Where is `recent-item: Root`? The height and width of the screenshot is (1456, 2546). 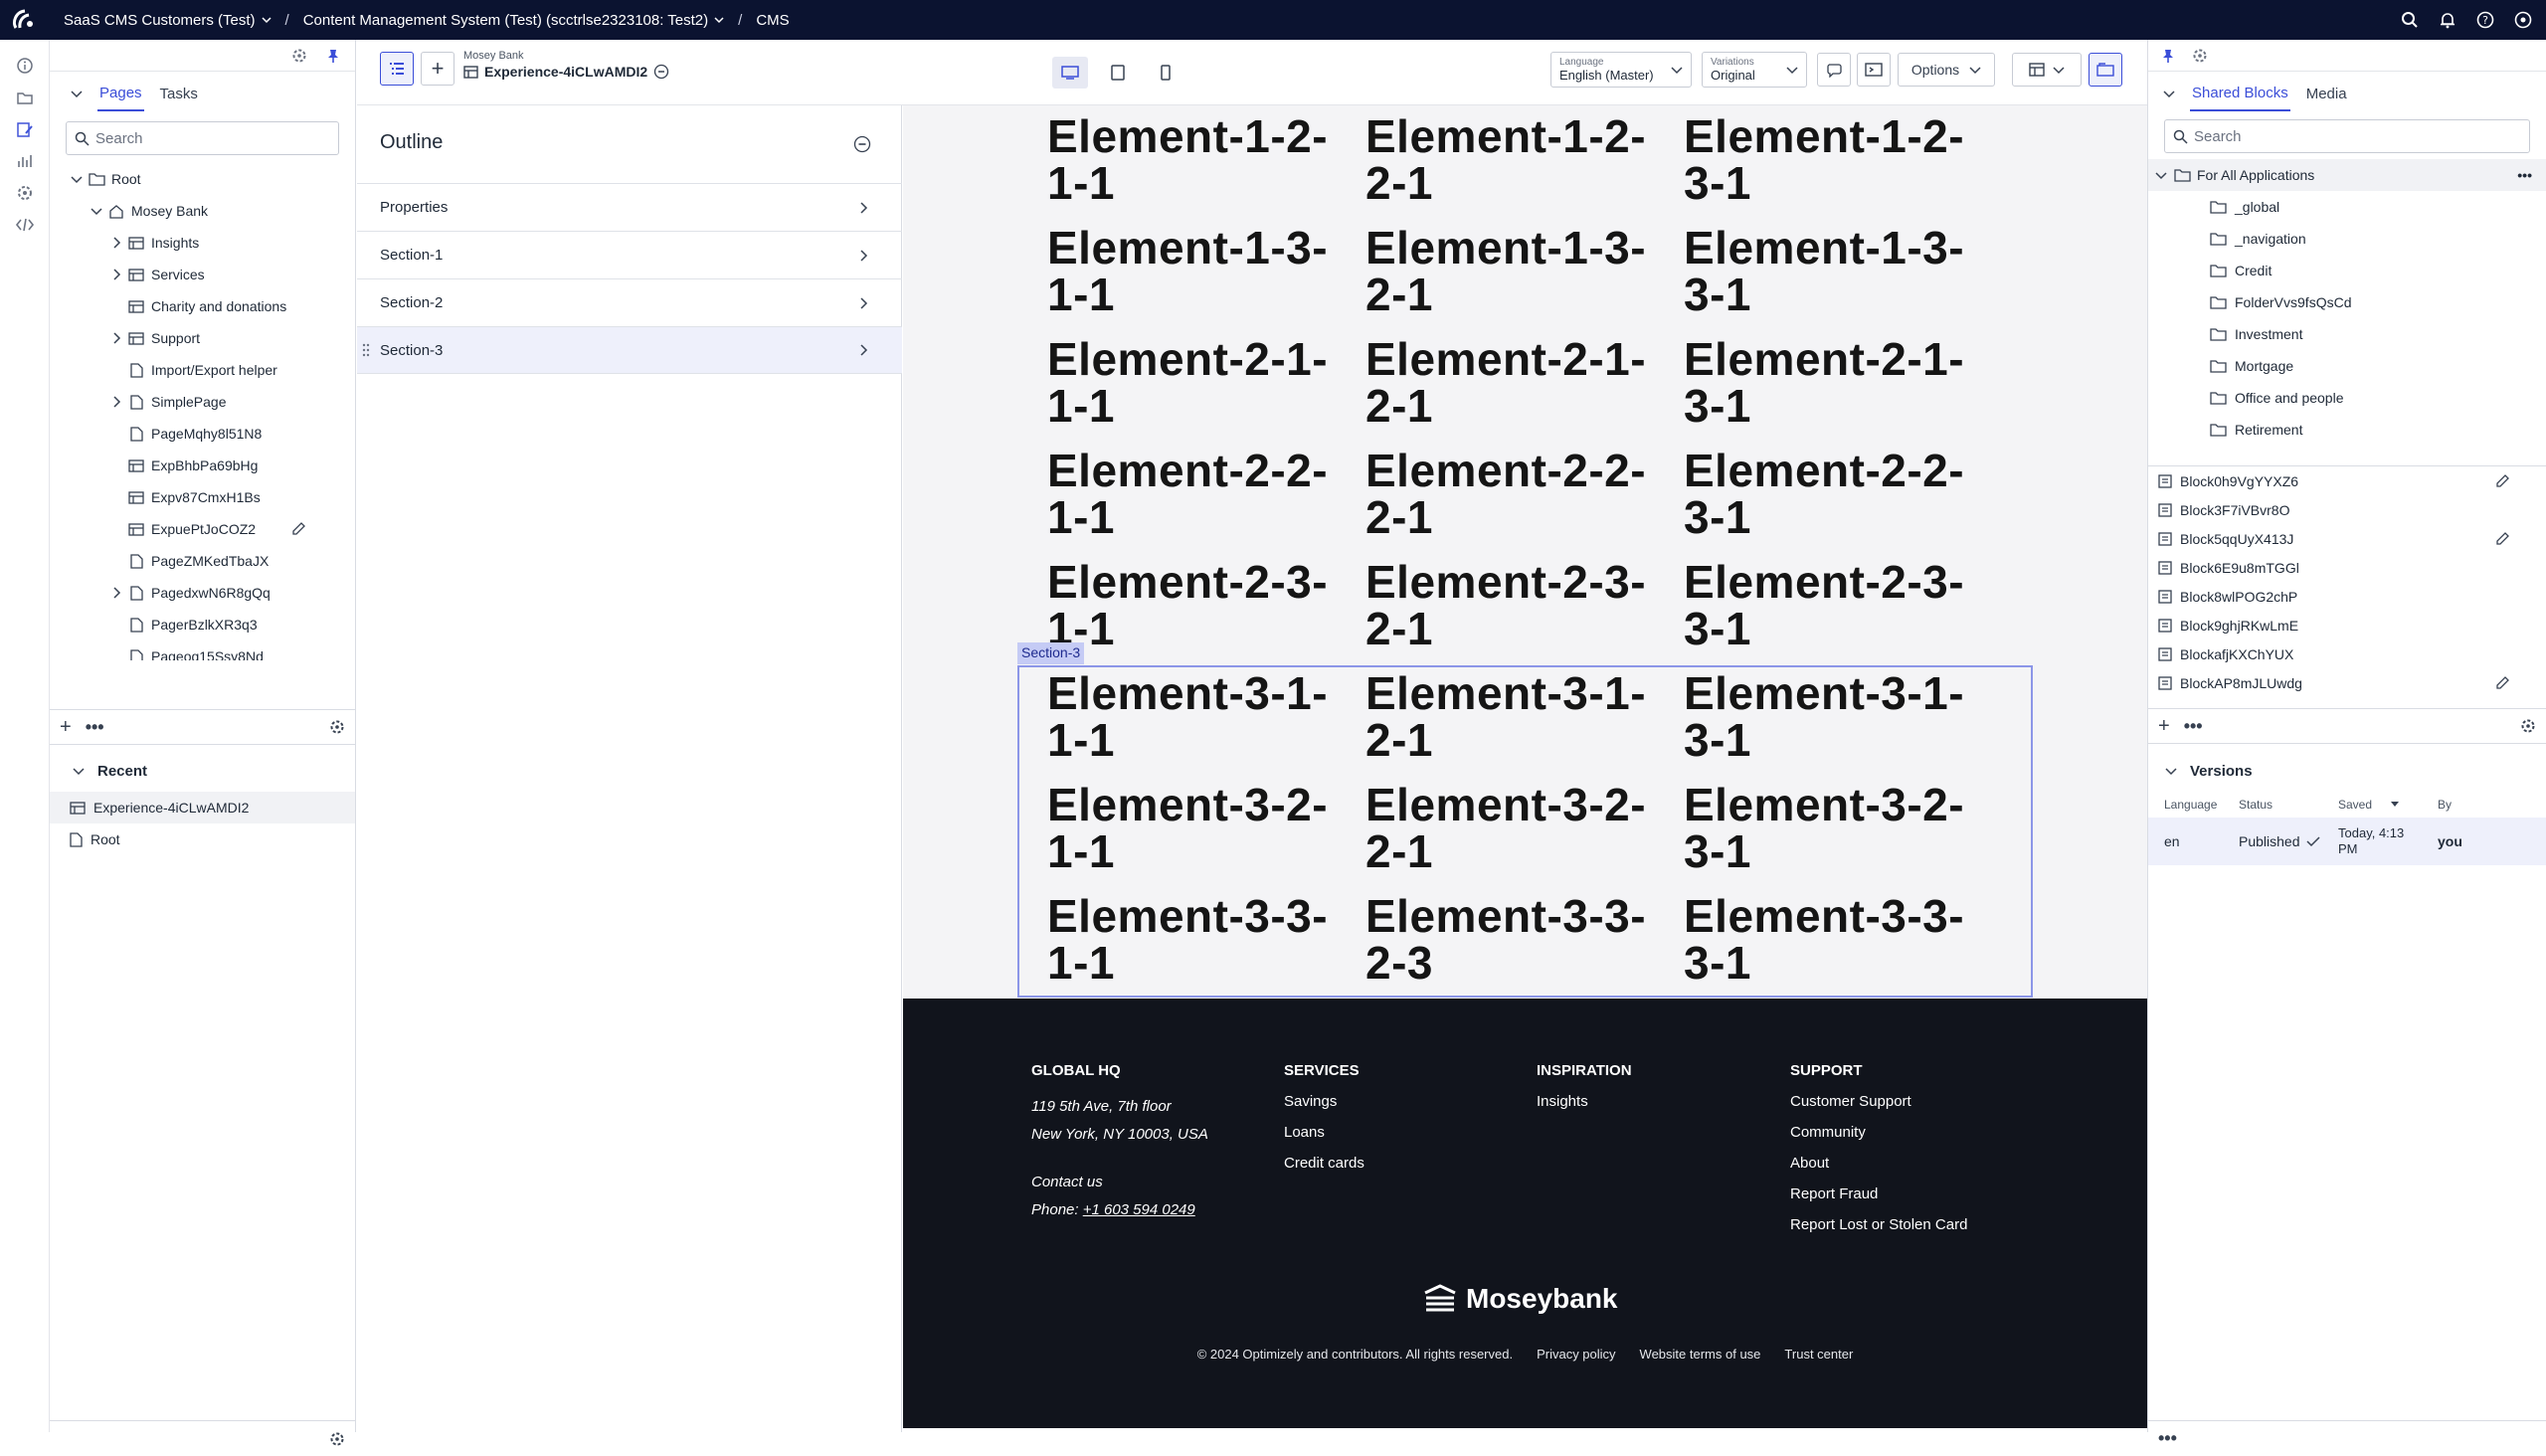
recent-item: Root is located at coordinates (202, 839).